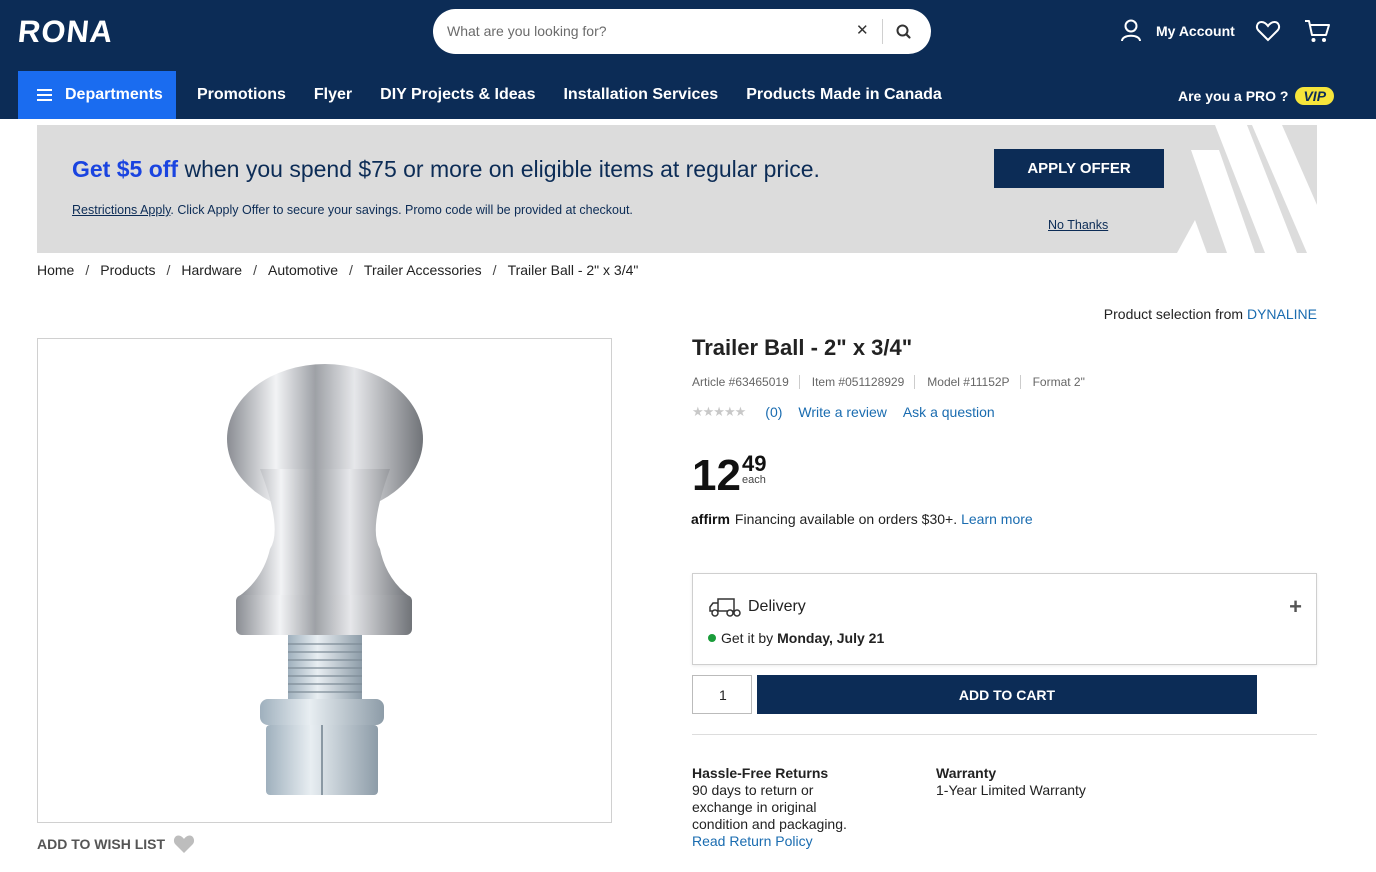 The height and width of the screenshot is (872, 1376). What do you see at coordinates (637, 31) in the screenshot?
I see `search-input` at bounding box center [637, 31].